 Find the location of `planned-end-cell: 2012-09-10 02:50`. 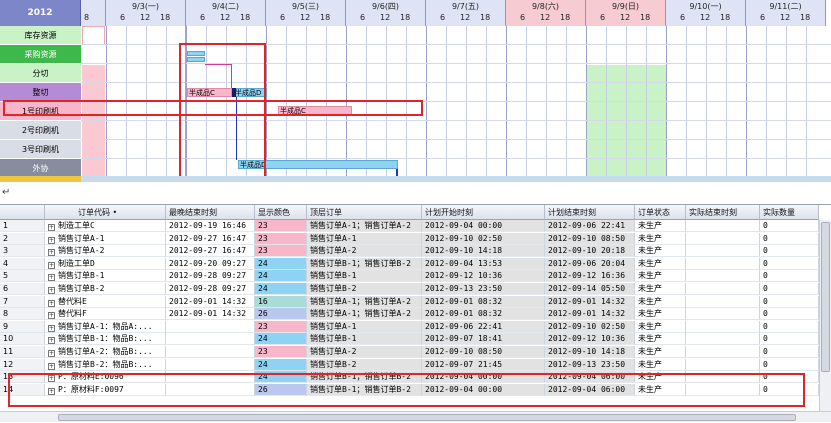

planned-end-cell: 2012-09-10 02:50 is located at coordinates (590, 326).